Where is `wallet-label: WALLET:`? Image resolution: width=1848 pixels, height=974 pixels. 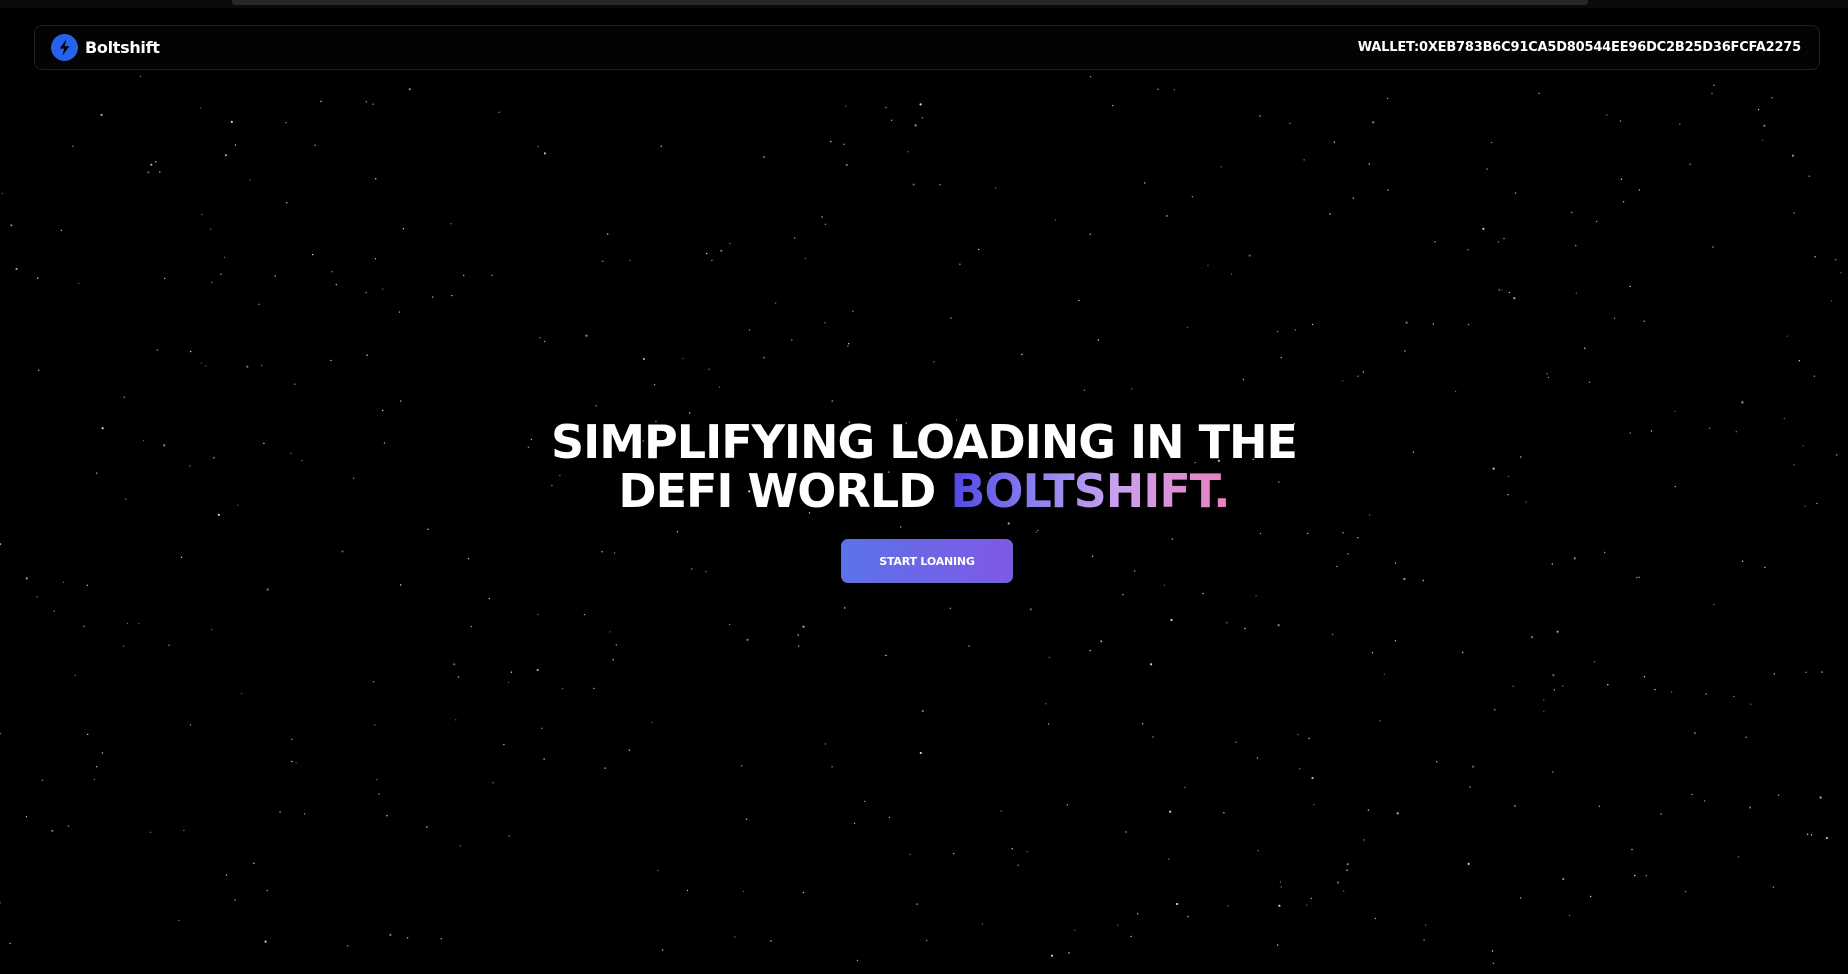 wallet-label: WALLET: is located at coordinates (1388, 47).